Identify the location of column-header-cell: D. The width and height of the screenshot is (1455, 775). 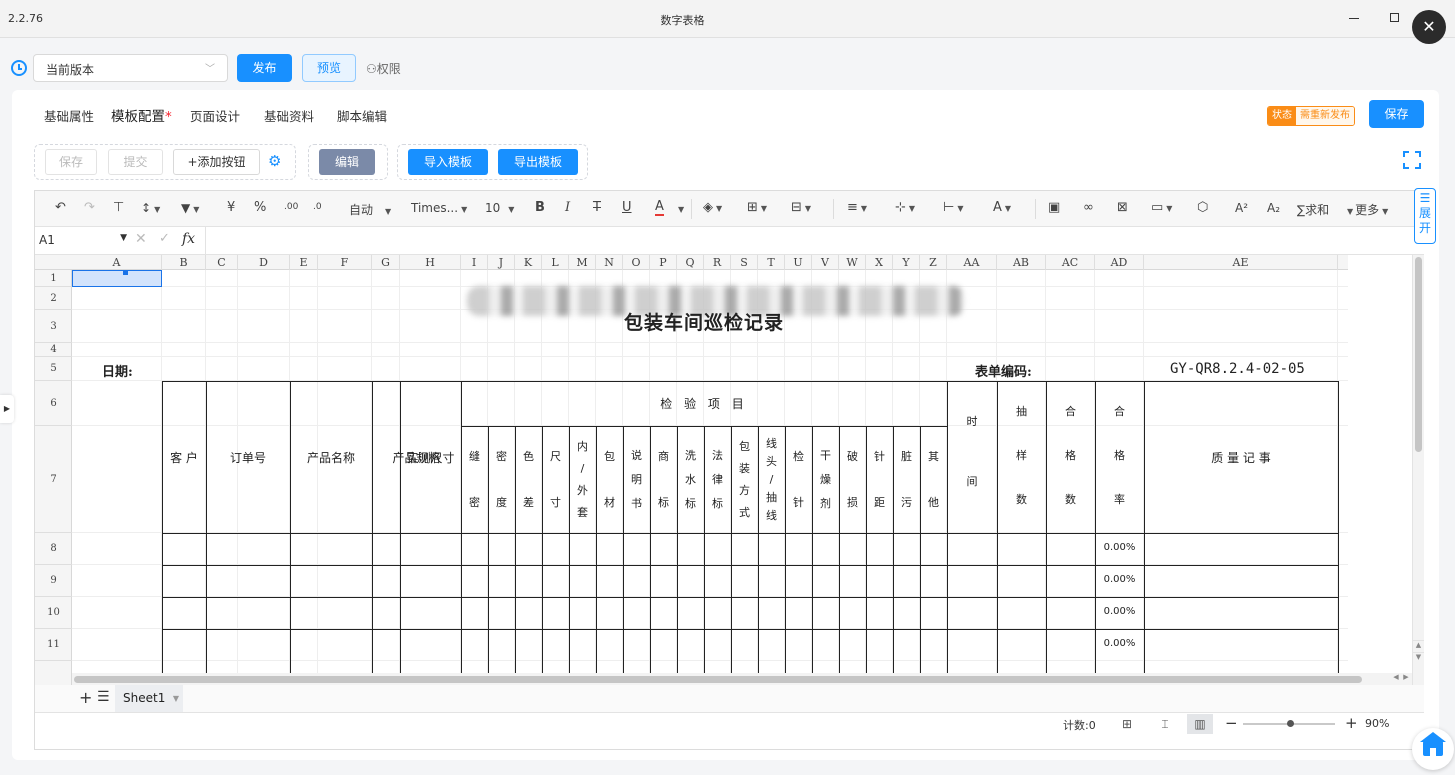
(264, 262).